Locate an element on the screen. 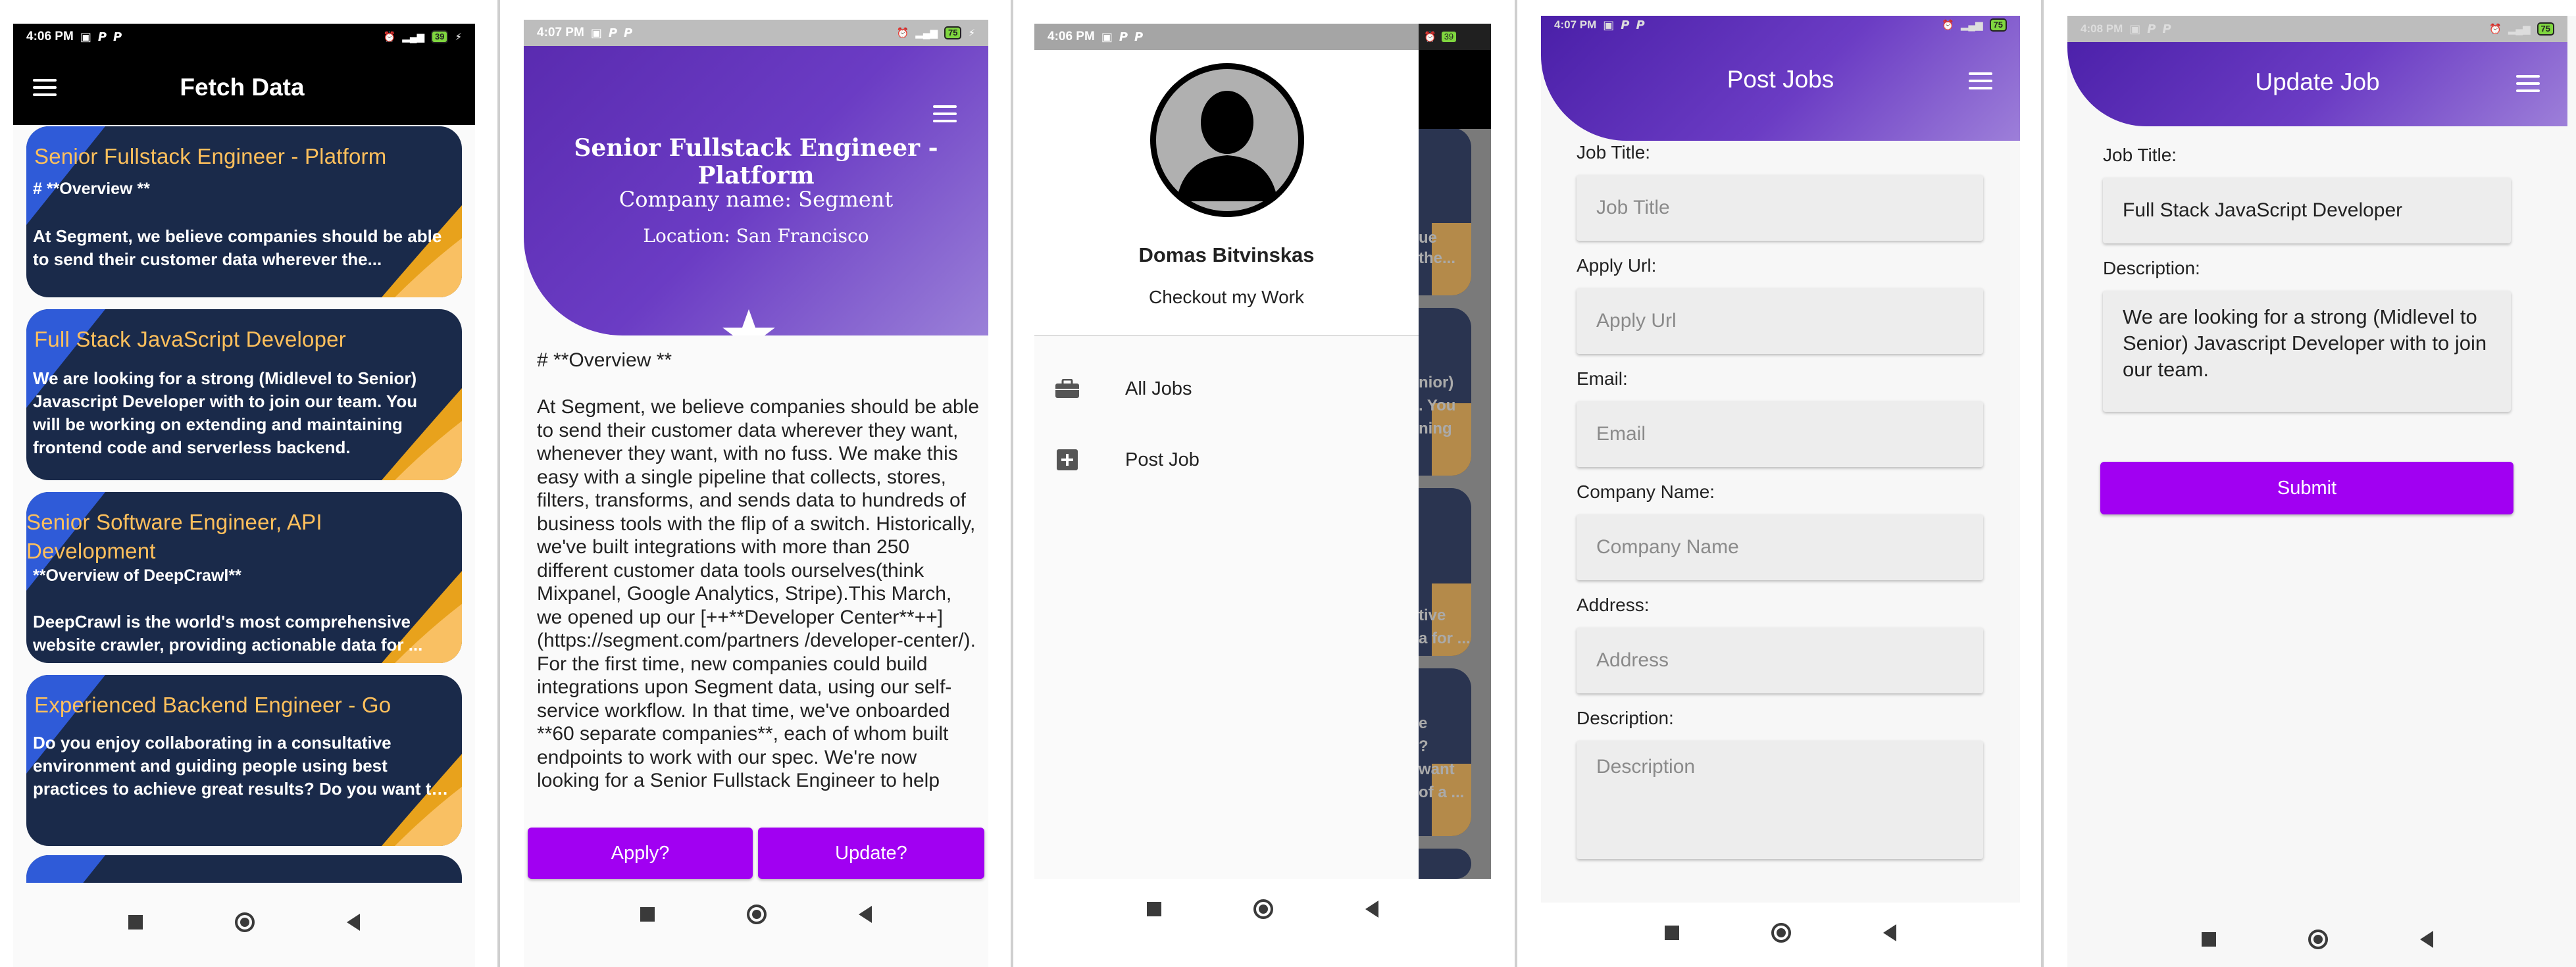  peek-text: ning is located at coordinates (1436, 428).